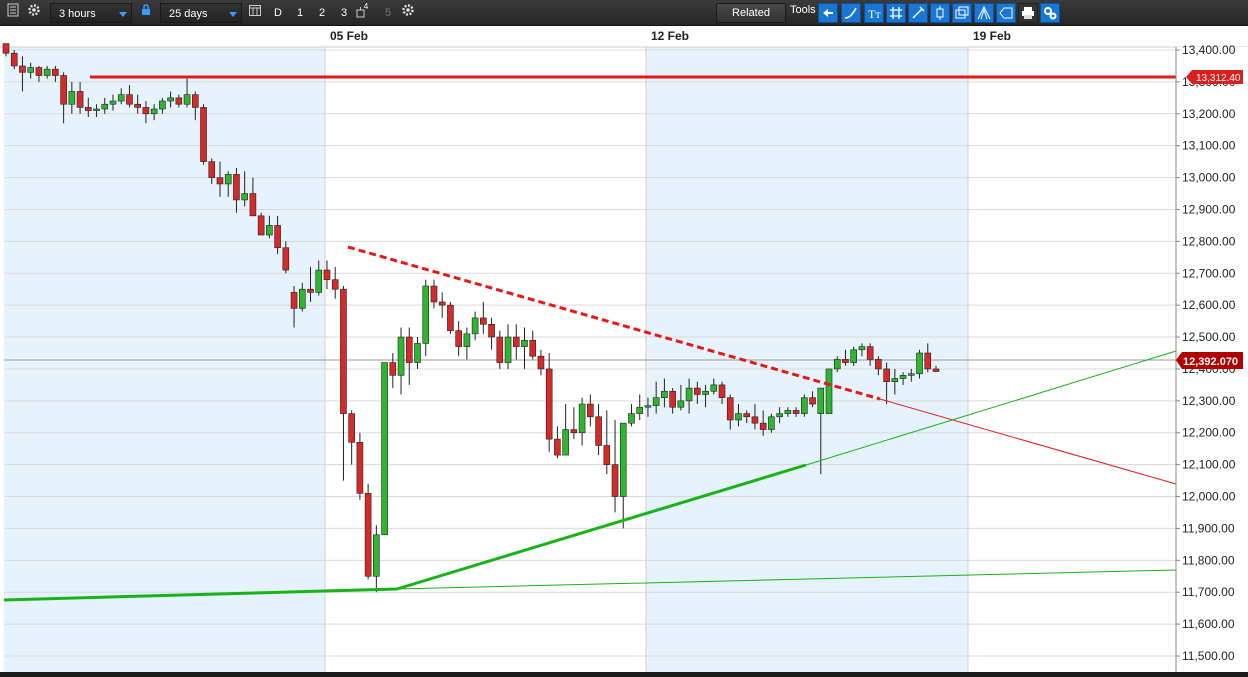 The height and width of the screenshot is (677, 1248). I want to click on windows-icon, so click(962, 13).